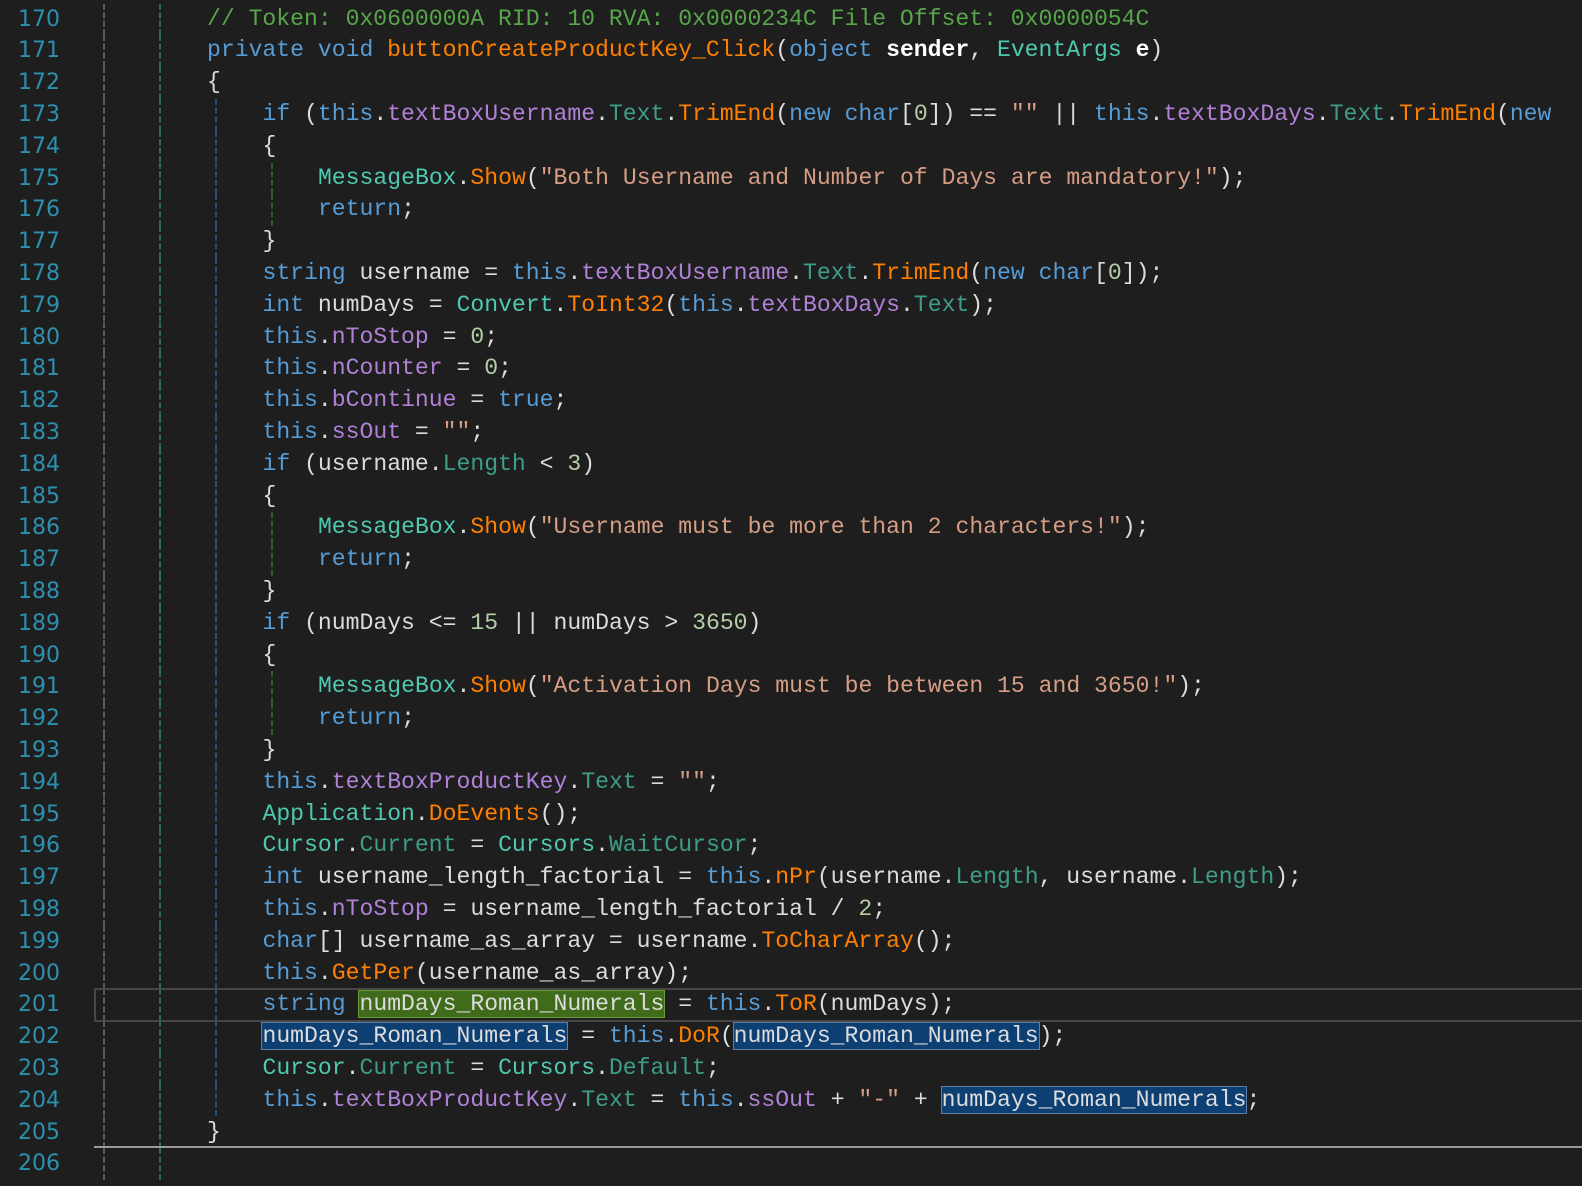 The height and width of the screenshot is (1186, 1582). I want to click on code-text: );, so click(983, 304).